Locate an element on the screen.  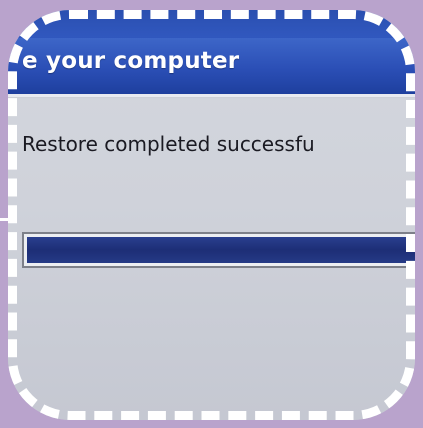
restore-progress-fill is located at coordinates (221, 250).